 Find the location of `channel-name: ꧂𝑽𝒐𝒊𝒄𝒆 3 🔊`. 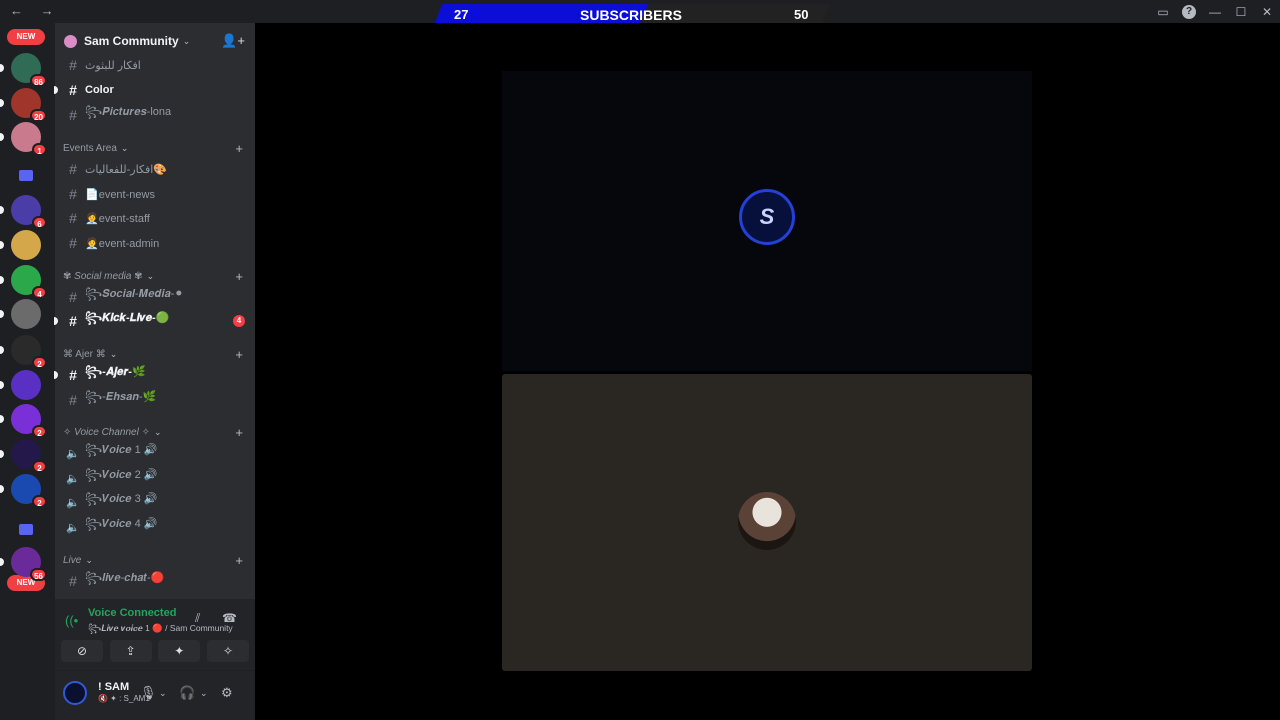

channel-name: ꧂𝑽𝒐𝒊𝒄𝒆 3 🔊 is located at coordinates (121, 499).